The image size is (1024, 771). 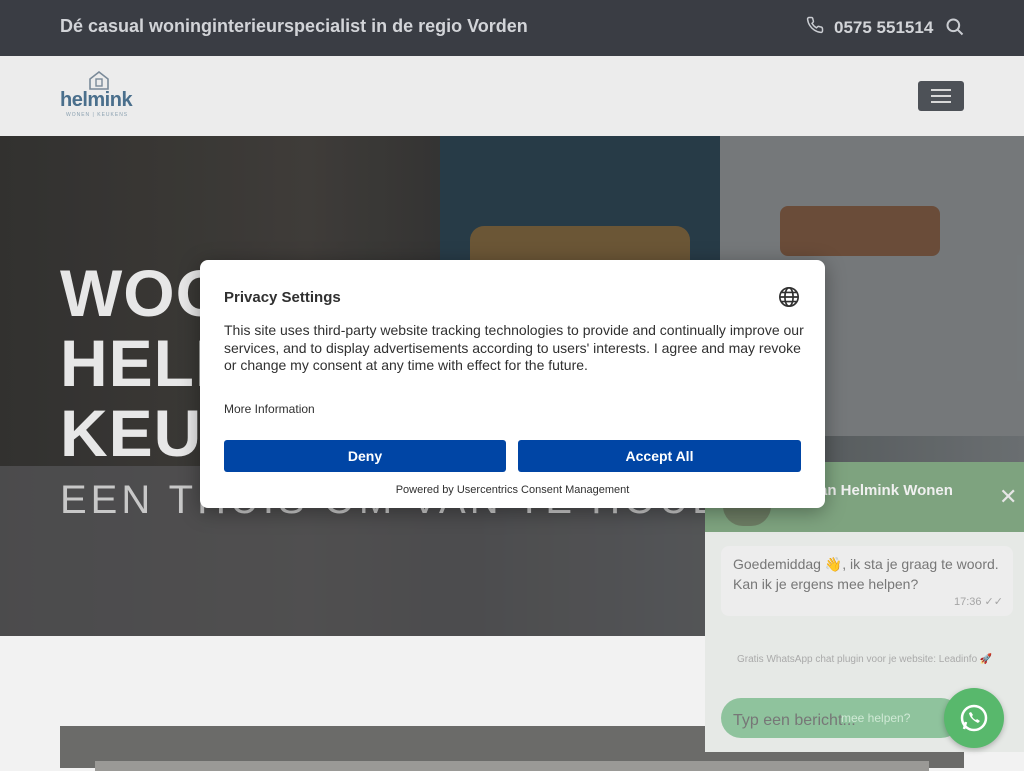 What do you see at coordinates (659, 456) in the screenshot?
I see `accept-all-button: Accept All` at bounding box center [659, 456].